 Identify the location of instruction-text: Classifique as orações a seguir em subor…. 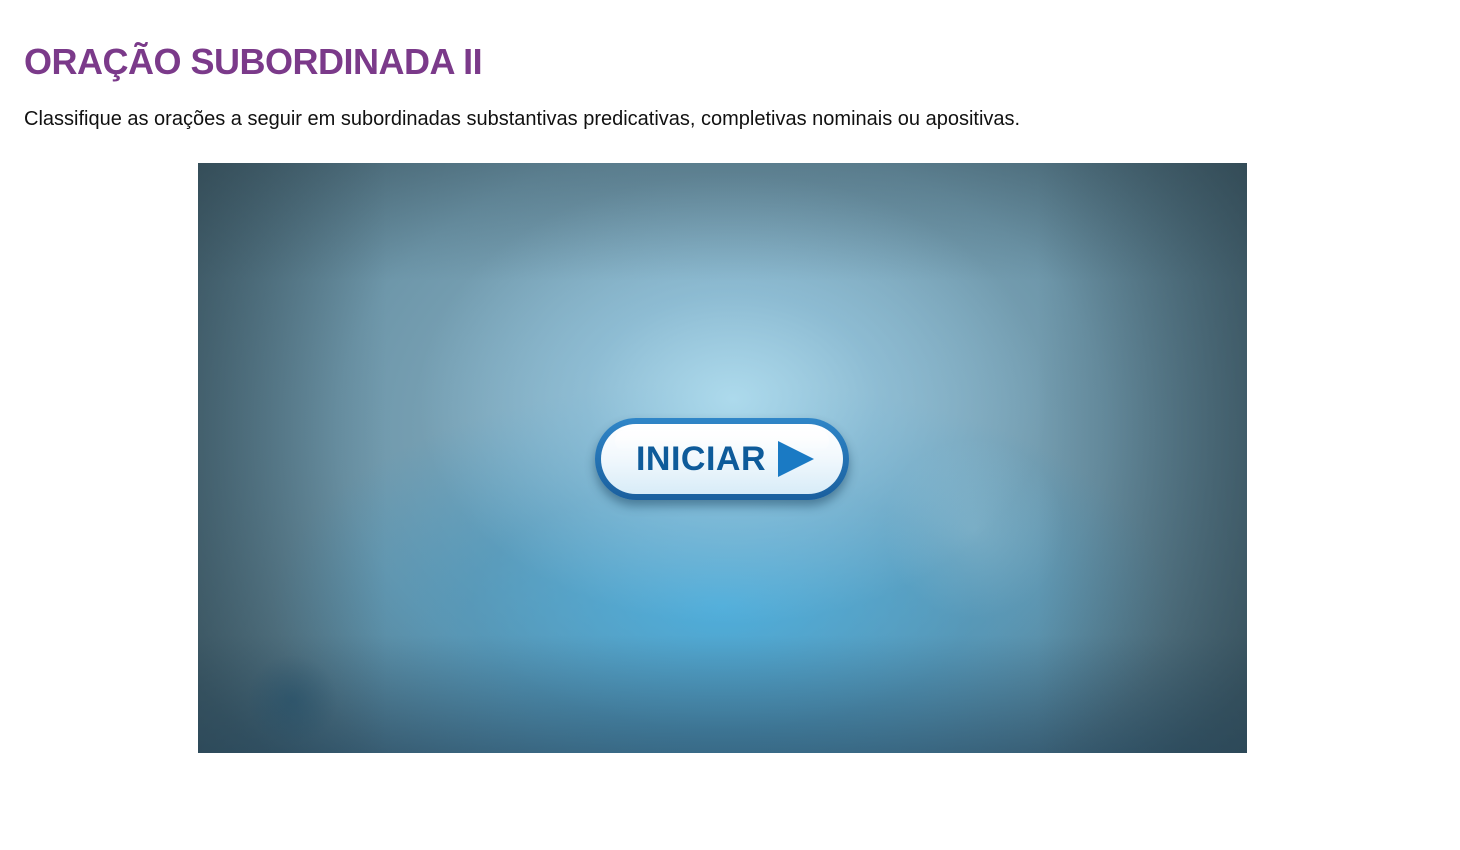
(522, 119).